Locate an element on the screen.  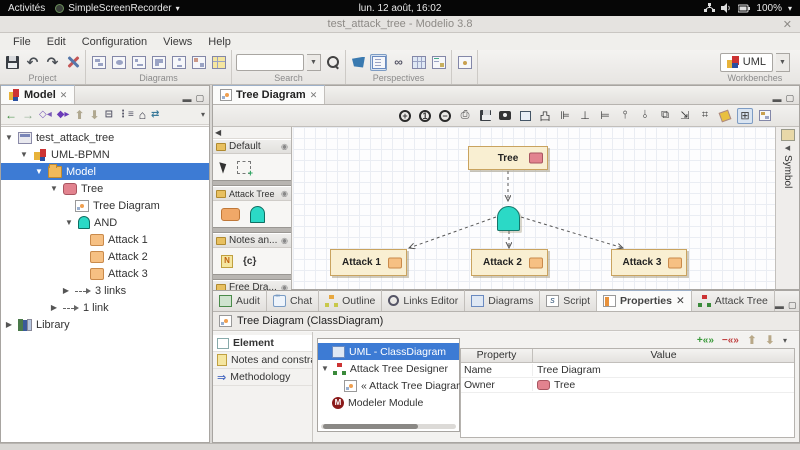
remove-stereotype-button: −«» is located at coordinates (730, 340).